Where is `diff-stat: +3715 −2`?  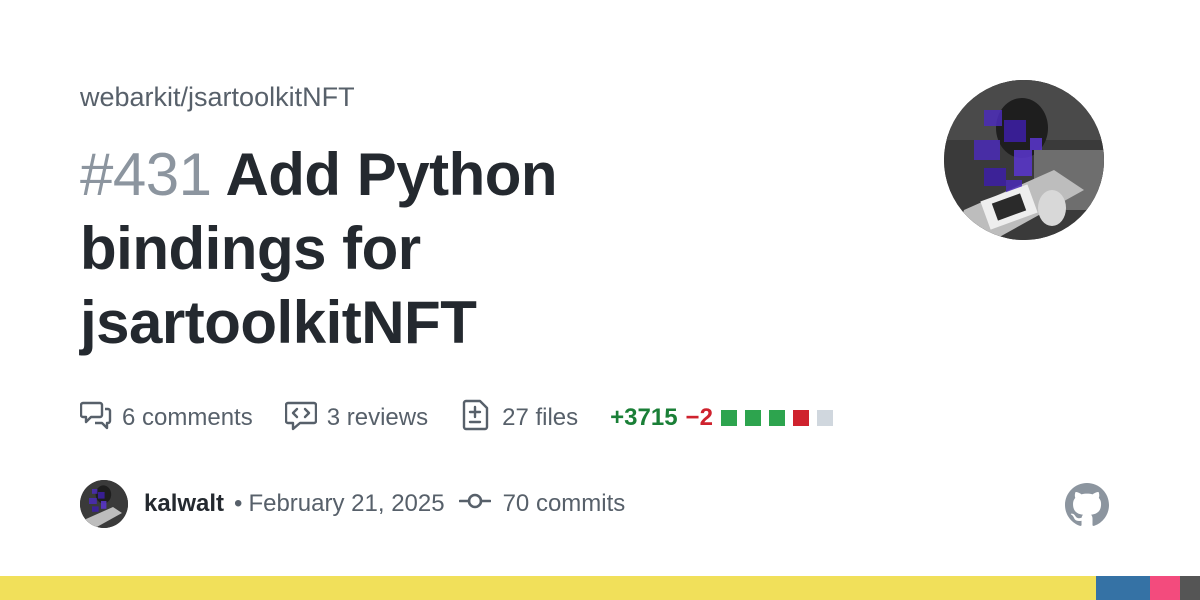 diff-stat: +3715 −2 is located at coordinates (721, 418).